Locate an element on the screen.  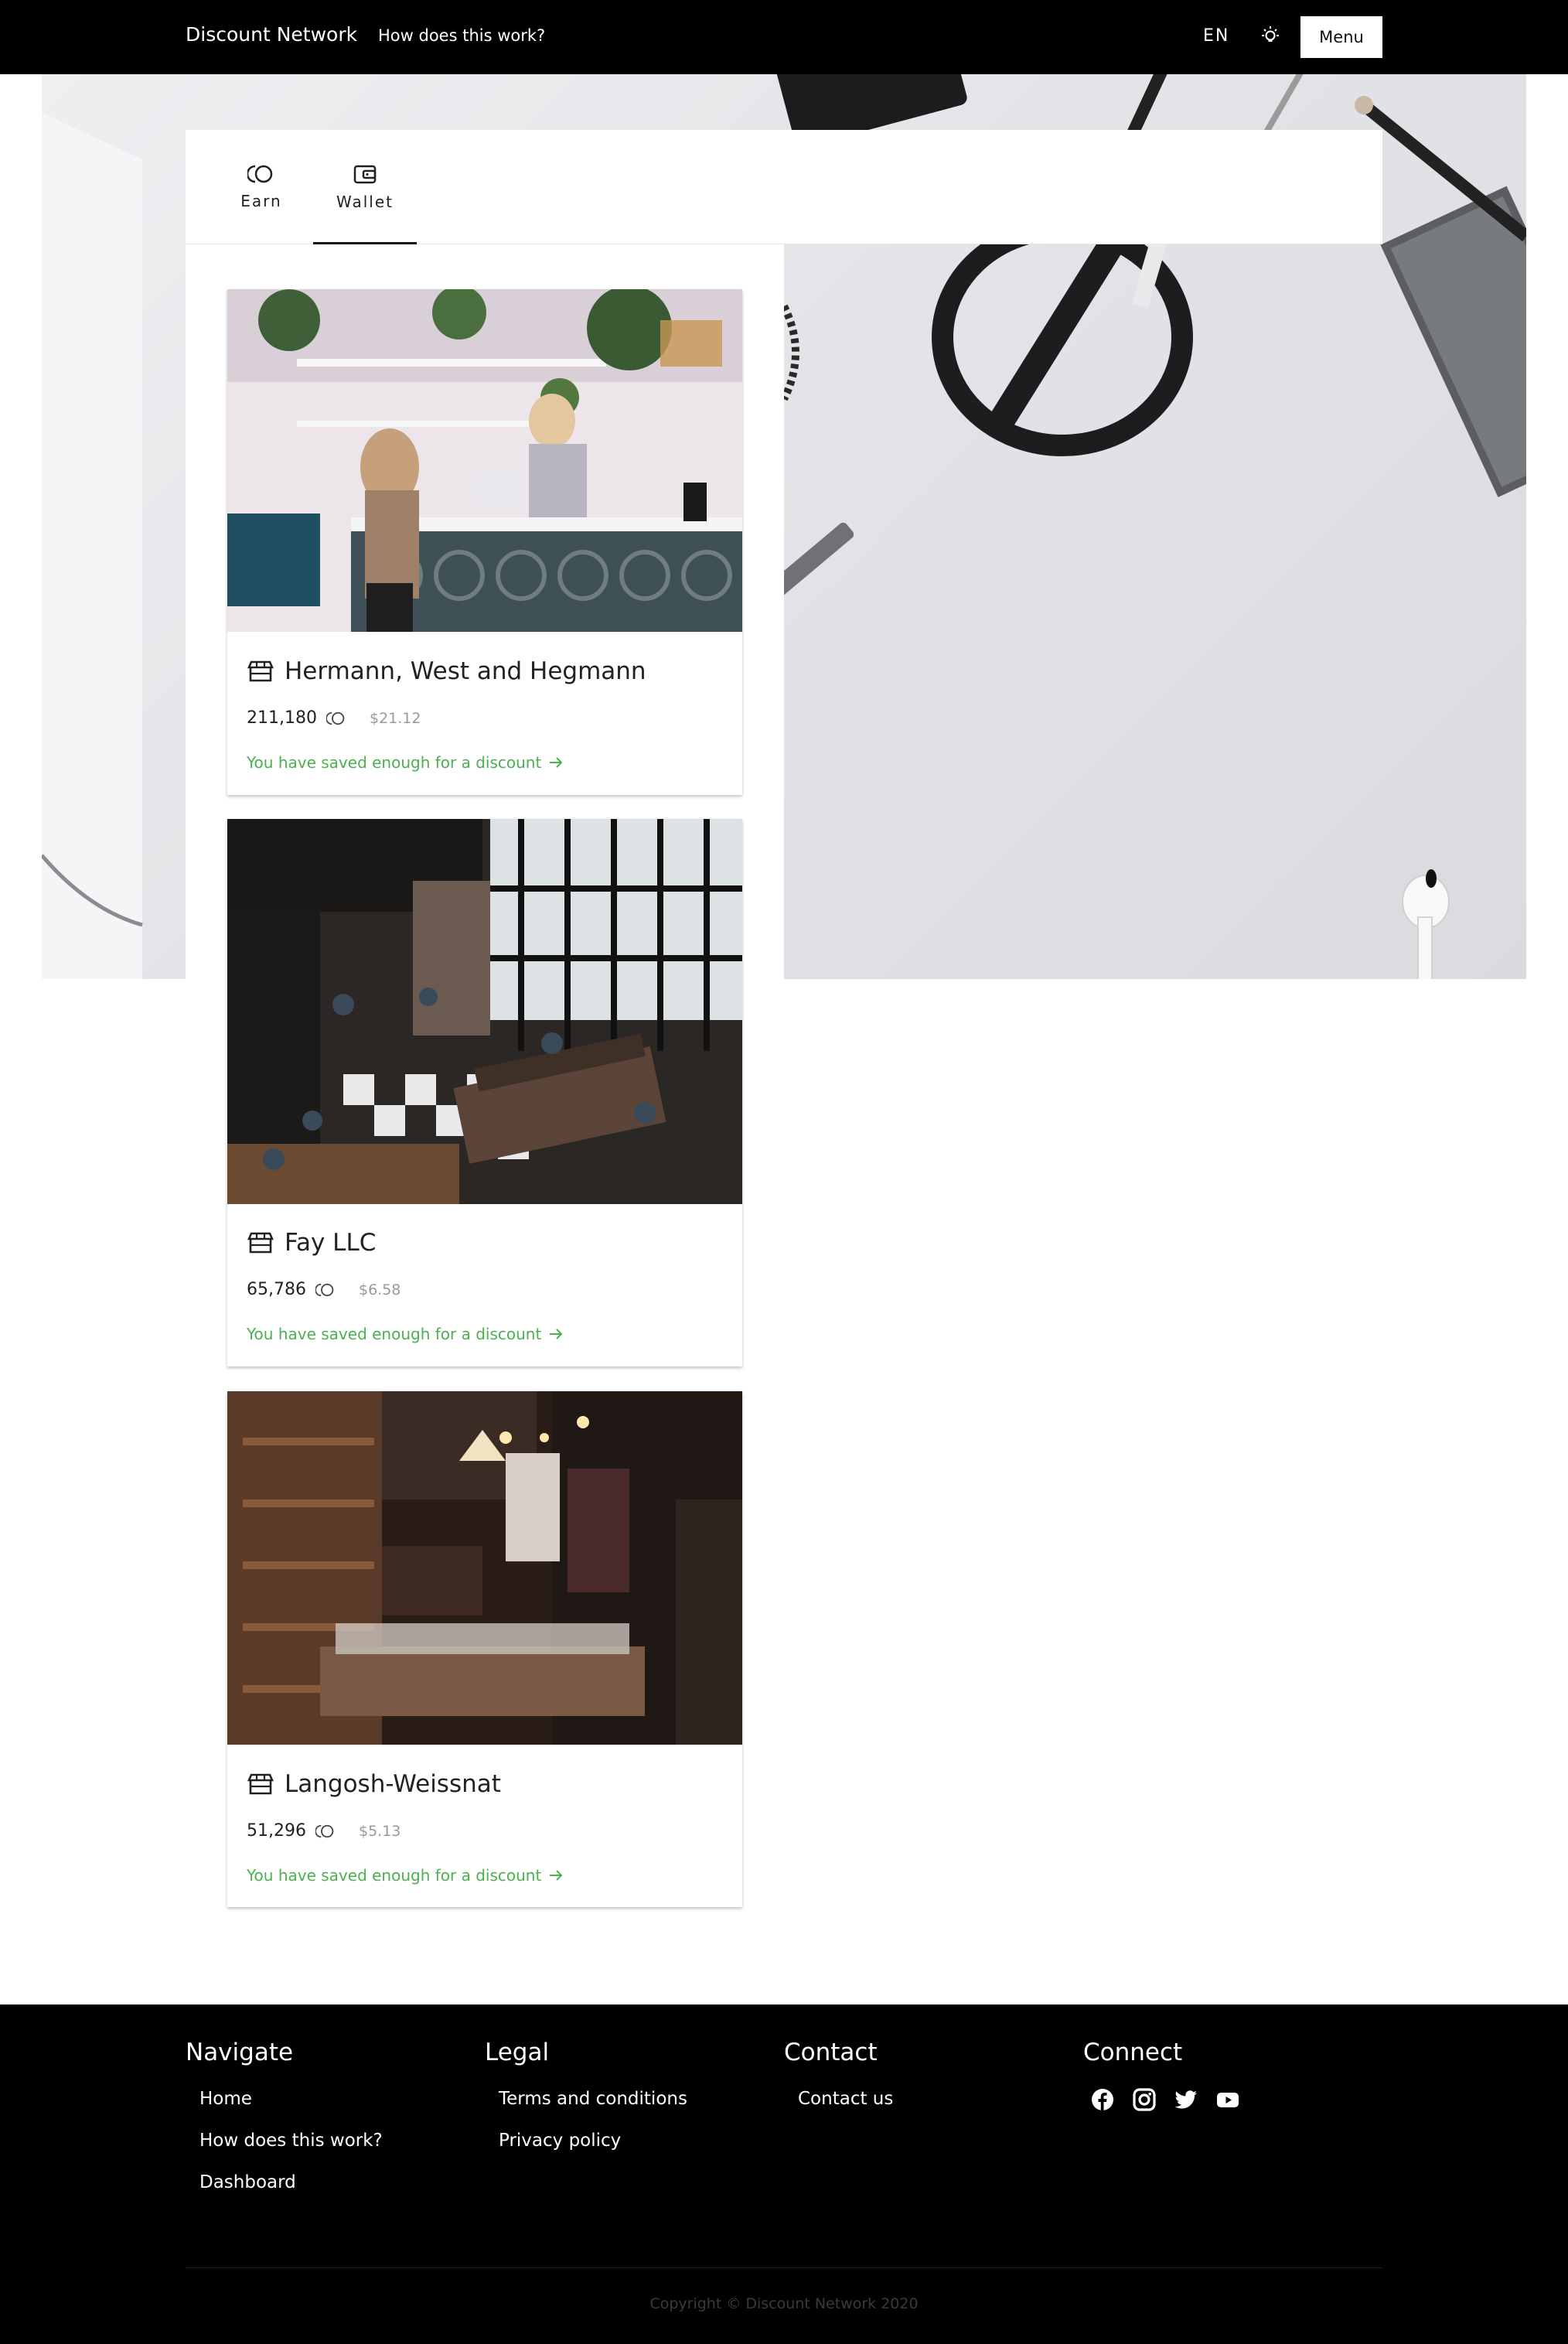
business-name: Langosh-Weissnat is located at coordinates (393, 1784).